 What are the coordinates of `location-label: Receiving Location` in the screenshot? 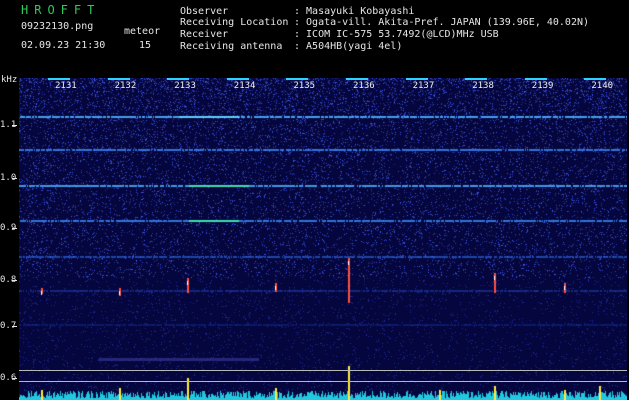 It's located at (234, 22).